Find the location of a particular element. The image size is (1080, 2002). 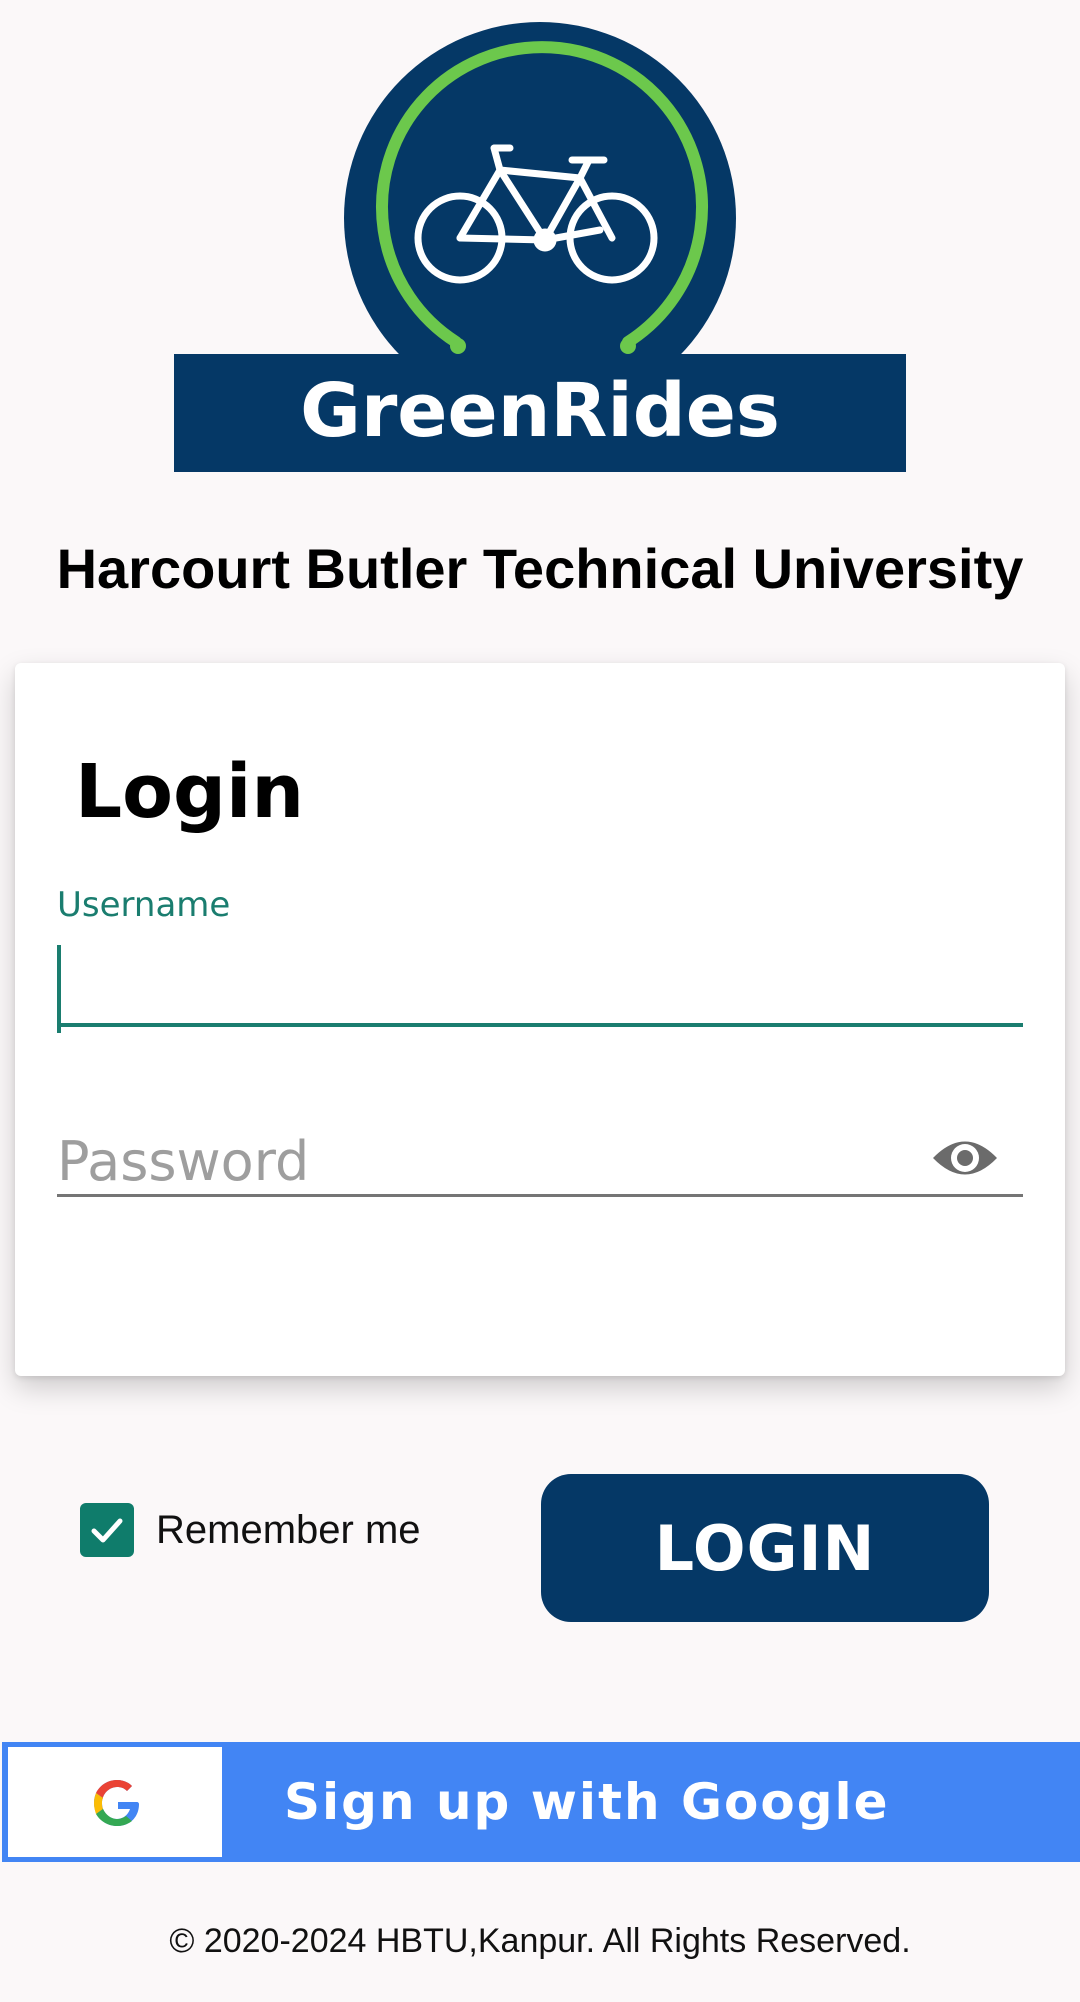

check-icon is located at coordinates (107, 1530).